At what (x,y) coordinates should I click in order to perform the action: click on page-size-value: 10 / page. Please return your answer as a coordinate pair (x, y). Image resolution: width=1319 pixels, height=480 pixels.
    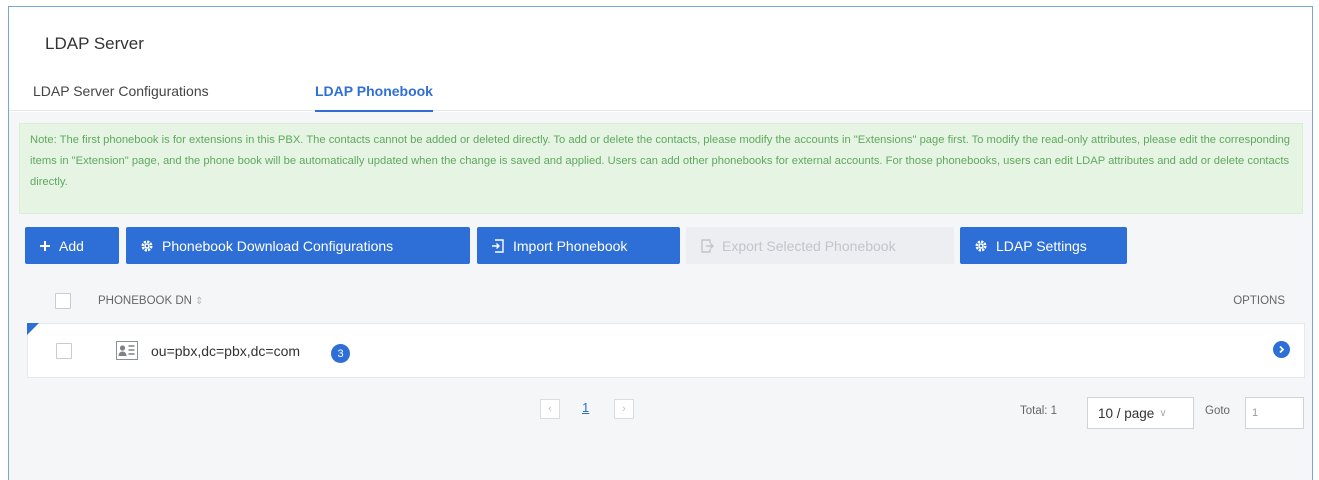
    Looking at the image, I should click on (1126, 413).